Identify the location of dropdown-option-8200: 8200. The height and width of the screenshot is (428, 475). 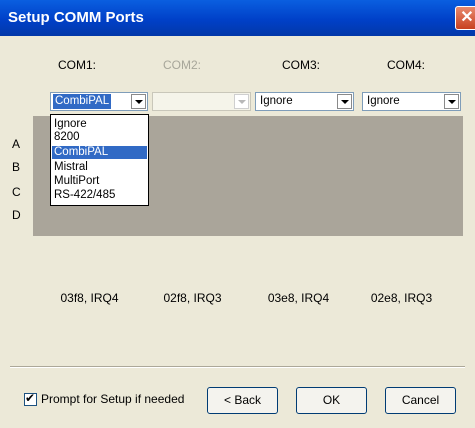
(99, 137).